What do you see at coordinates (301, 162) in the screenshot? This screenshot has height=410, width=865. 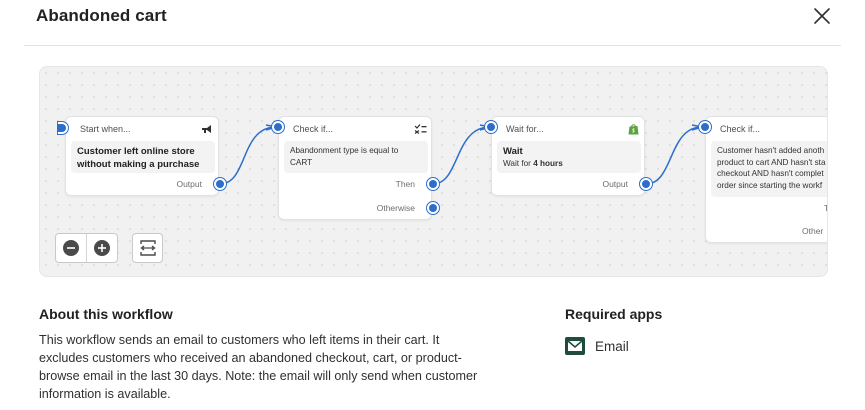 I see `node-text-line: CART` at bounding box center [301, 162].